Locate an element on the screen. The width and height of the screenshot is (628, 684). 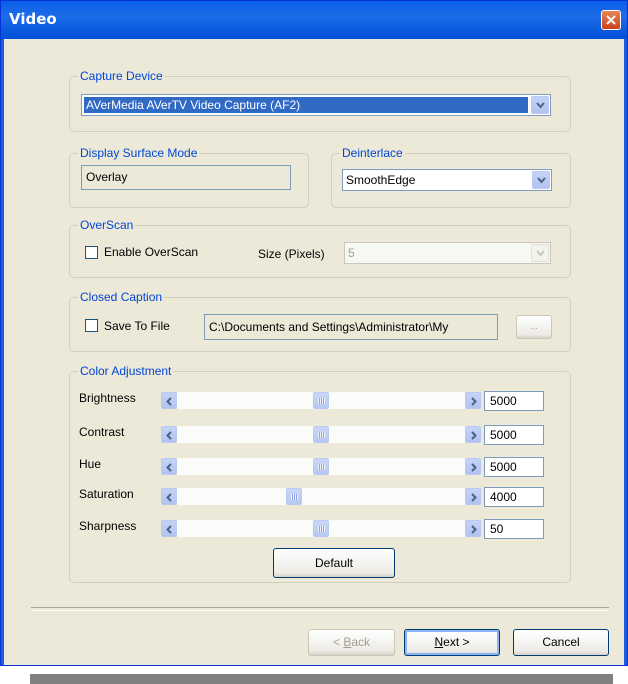
capture-device-select: AVerMedia AVerTV Video Capture (AF2) is located at coordinates (316, 105).